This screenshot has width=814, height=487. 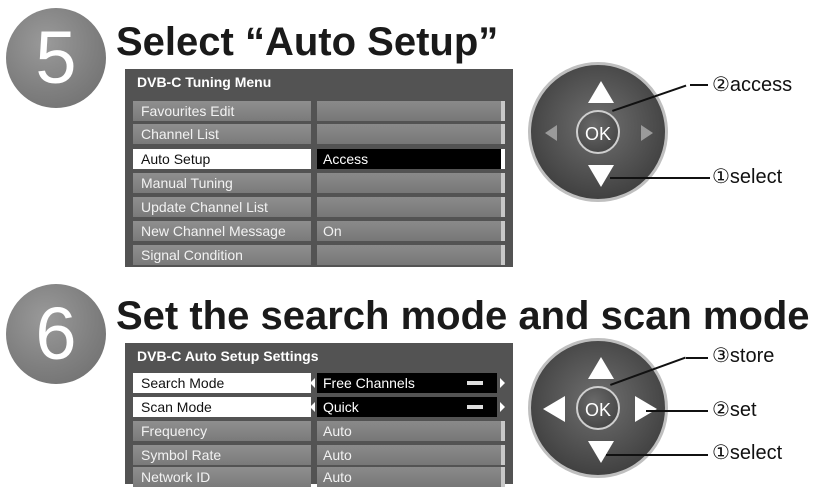 What do you see at coordinates (411, 159) in the screenshot?
I see `menu-item-value: Access` at bounding box center [411, 159].